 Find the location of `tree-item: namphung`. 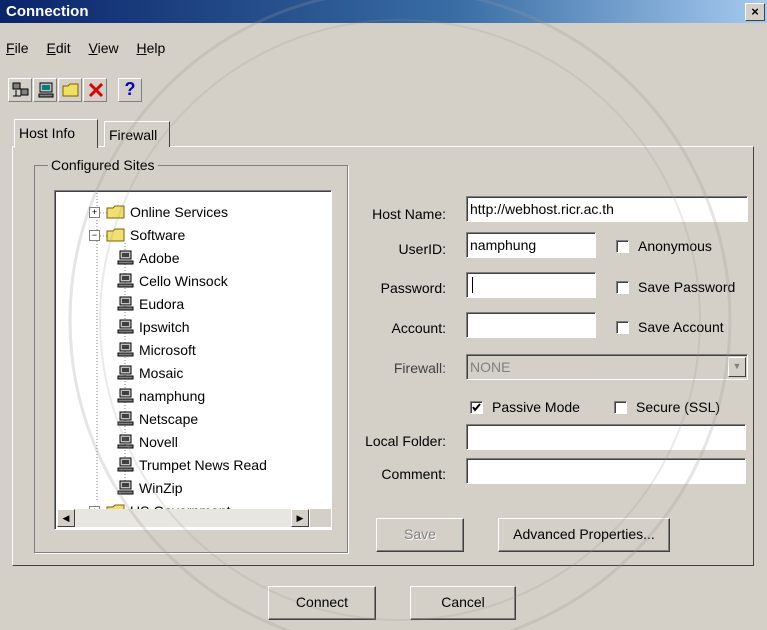

tree-item: namphung is located at coordinates (161, 395).